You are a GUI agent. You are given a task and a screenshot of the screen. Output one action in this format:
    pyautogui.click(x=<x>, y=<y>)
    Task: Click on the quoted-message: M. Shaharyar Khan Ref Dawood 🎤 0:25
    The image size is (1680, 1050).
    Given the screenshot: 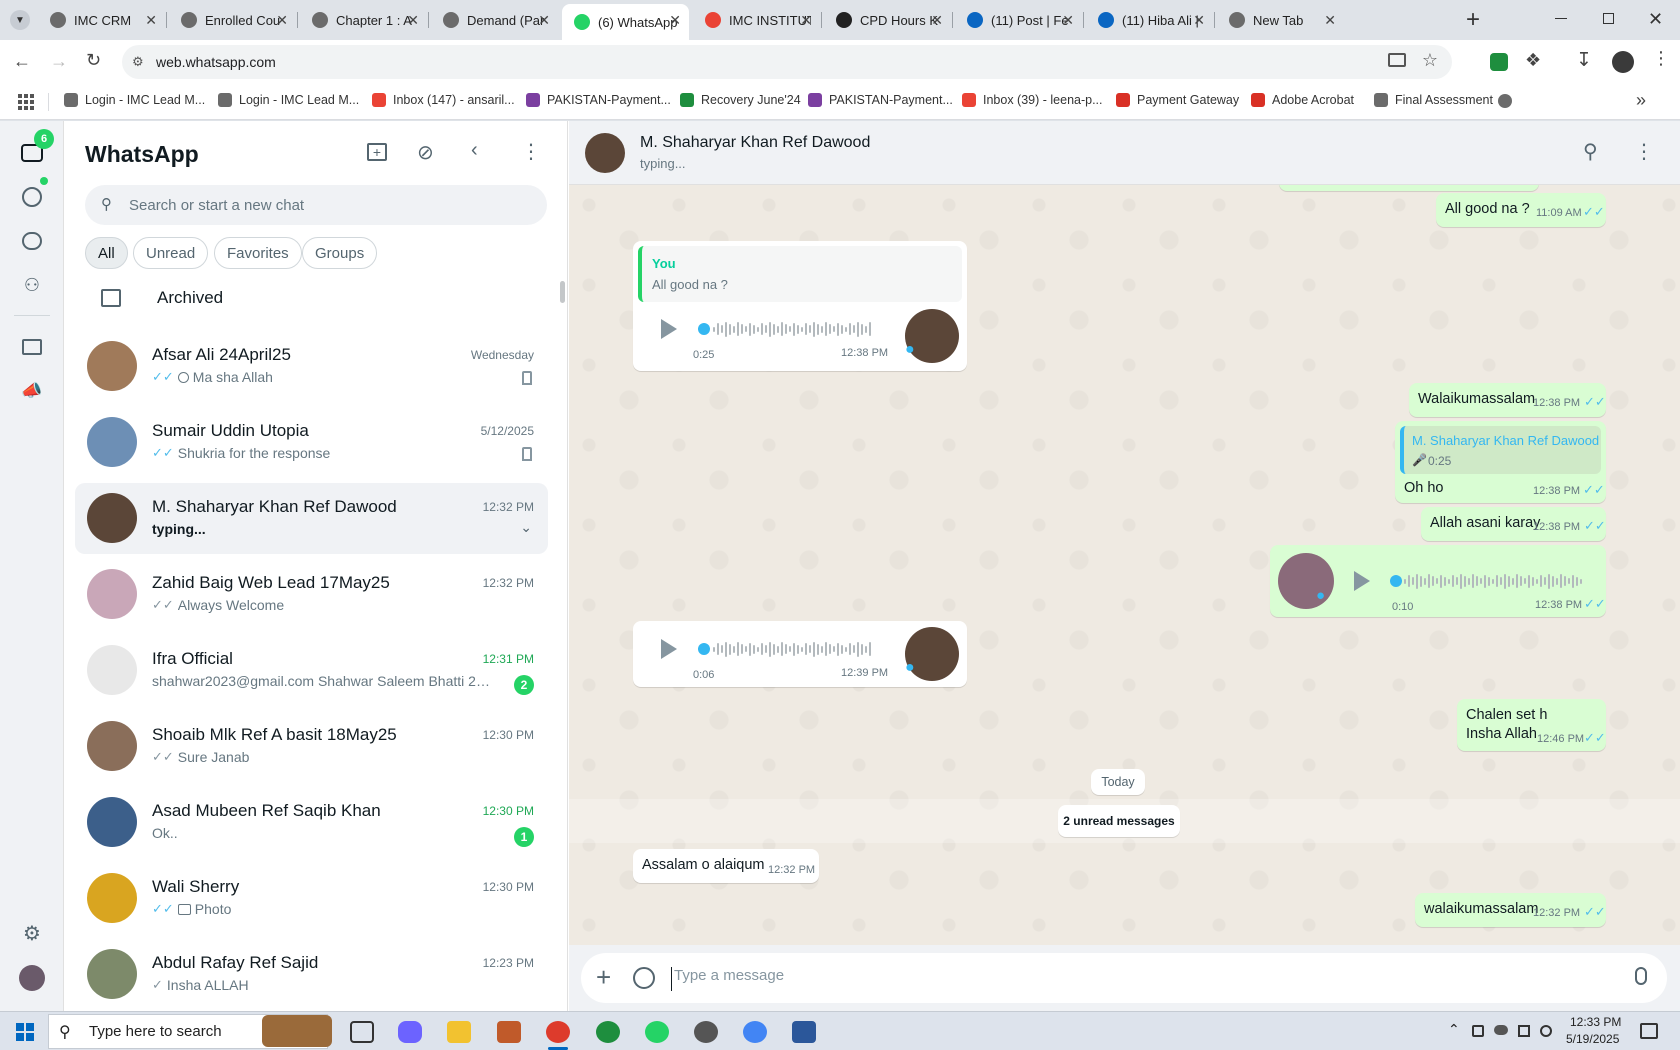 What is the action you would take?
    pyautogui.click(x=1500, y=450)
    